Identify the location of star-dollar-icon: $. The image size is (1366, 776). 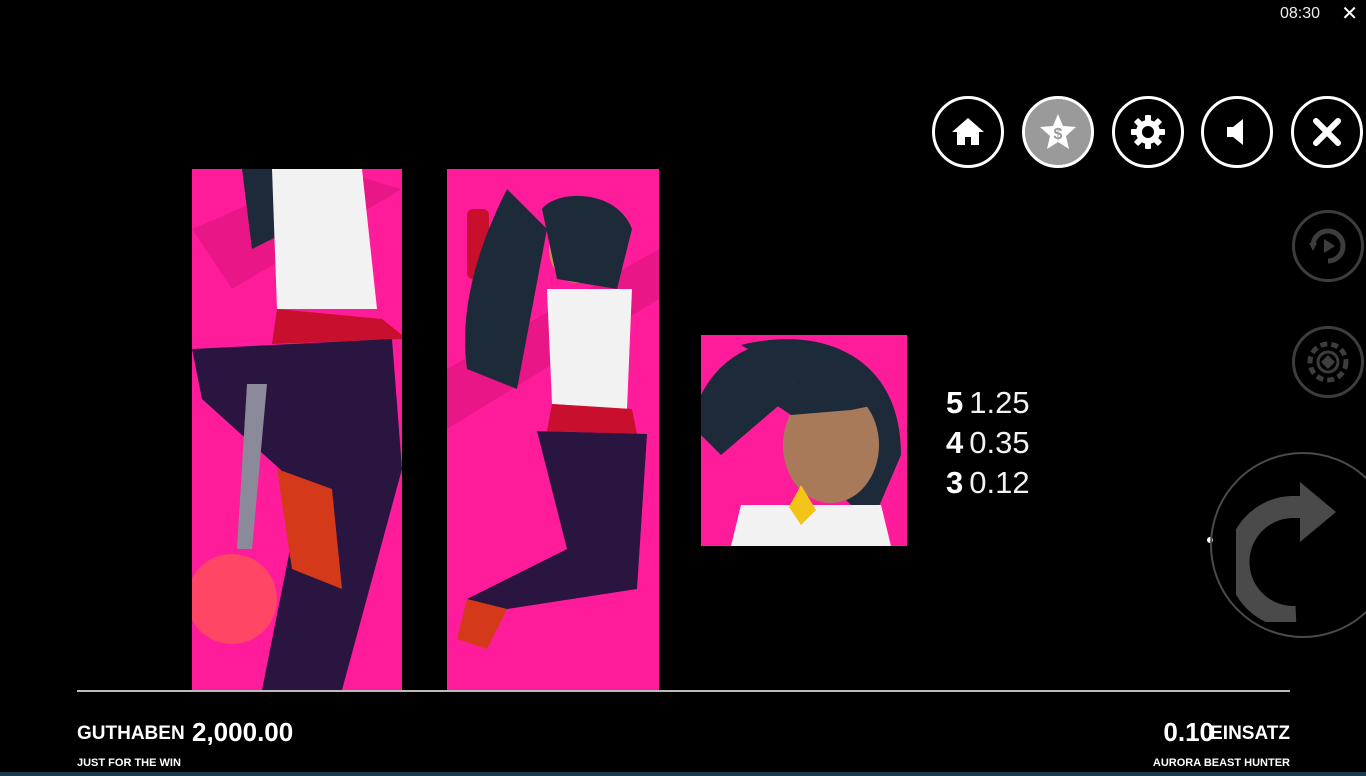
(1058, 131).